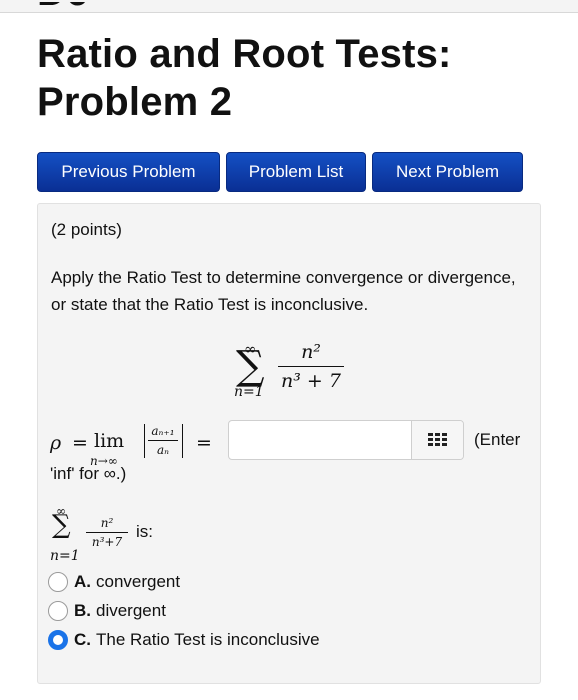 This screenshot has width=578, height=700. What do you see at coordinates (437, 440) in the screenshot?
I see `grid-icon` at bounding box center [437, 440].